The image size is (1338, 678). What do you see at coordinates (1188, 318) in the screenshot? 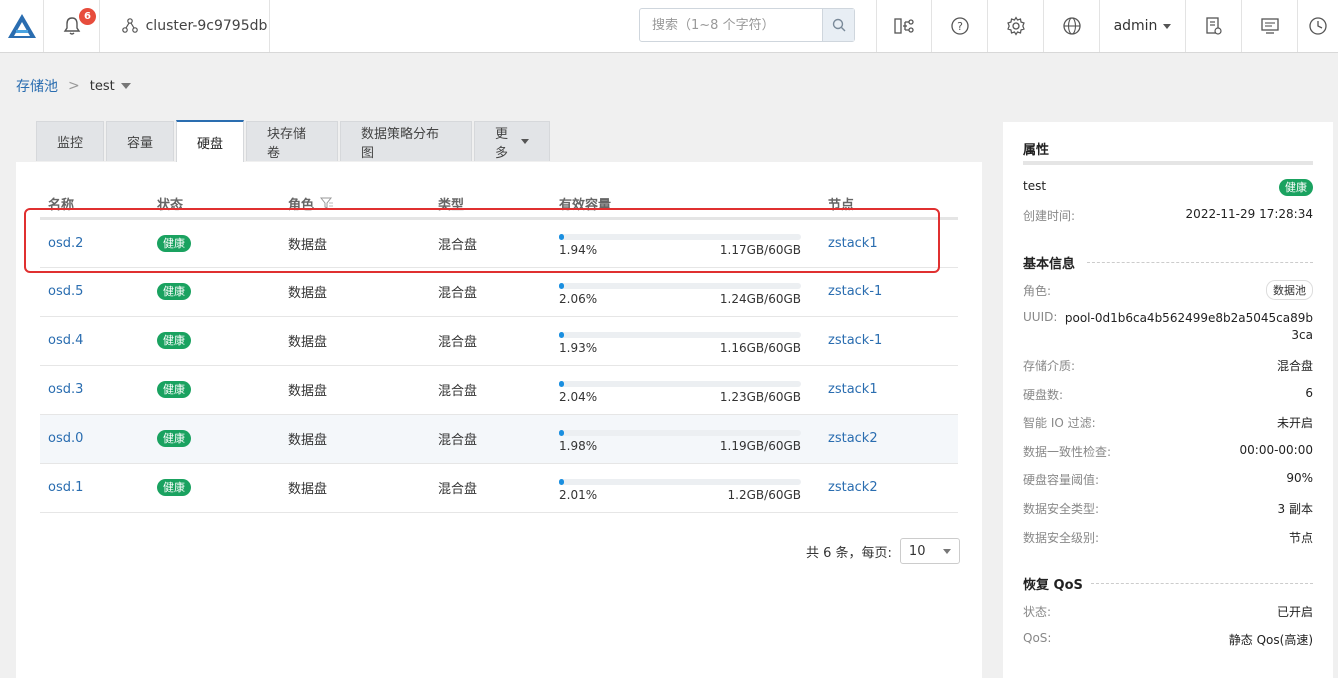
I see `uuid-line-1: pool-0d1b6ca4b562499e8b2a5045ca89b` at bounding box center [1188, 318].